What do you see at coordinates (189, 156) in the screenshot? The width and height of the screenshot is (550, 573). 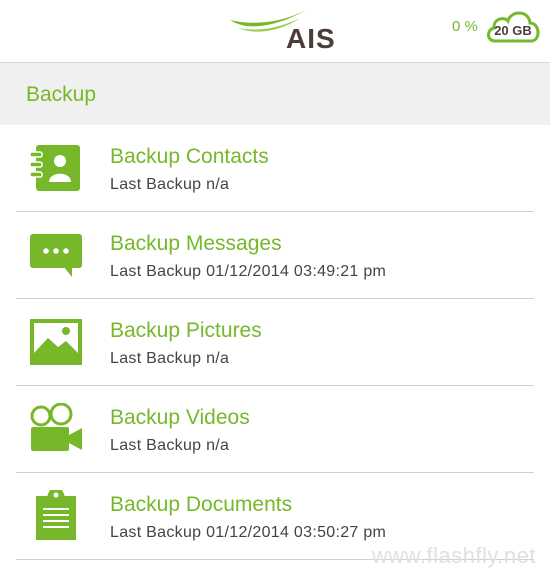 I see `item-title: Backup Contacts` at bounding box center [189, 156].